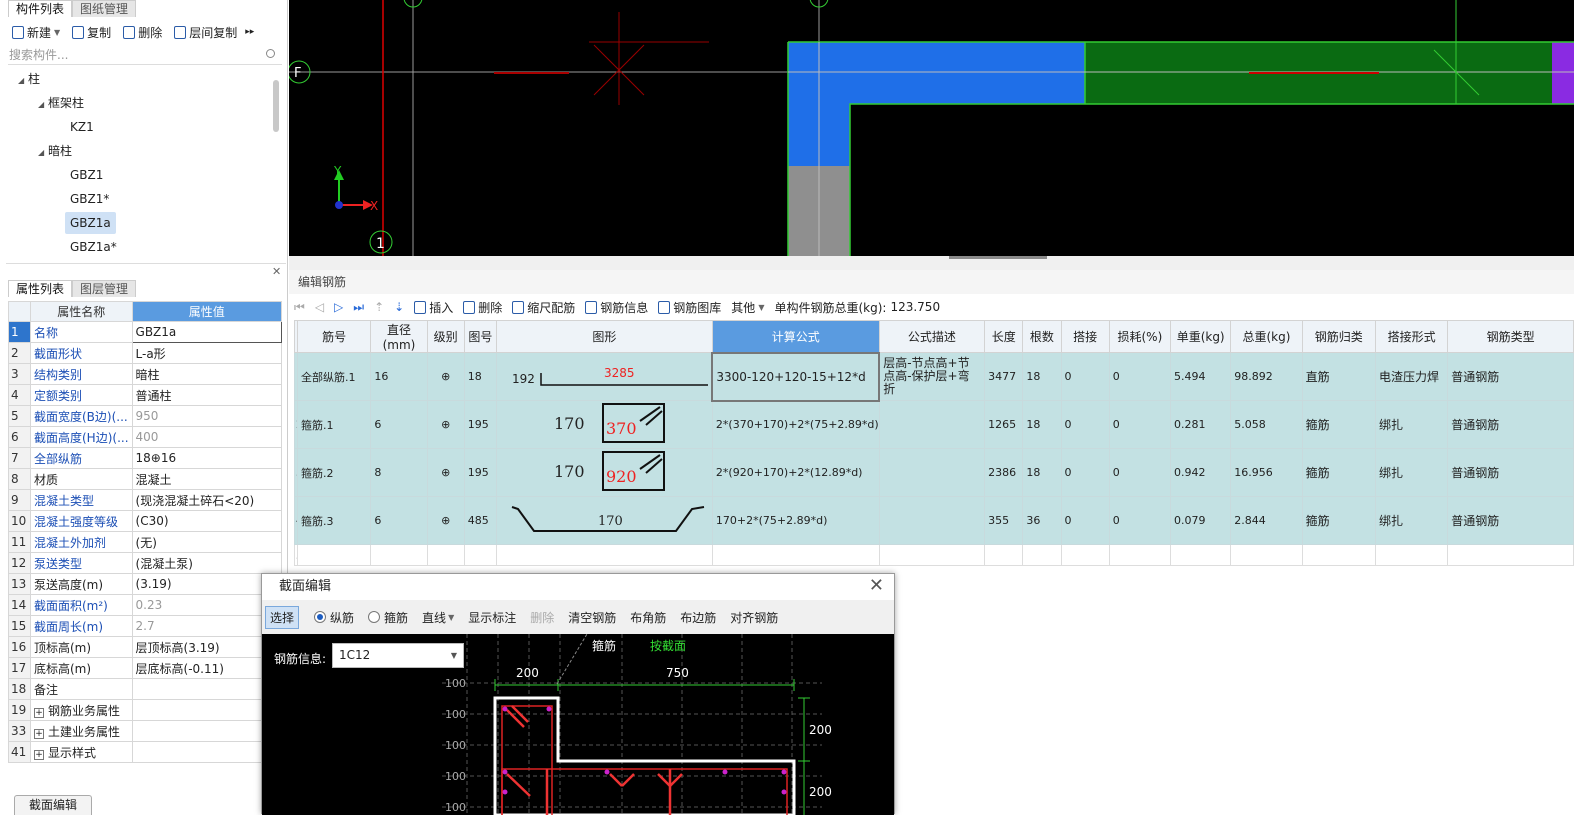  I want to click on tree-node-hidden-column: ◢ 暗柱, so click(55, 151).